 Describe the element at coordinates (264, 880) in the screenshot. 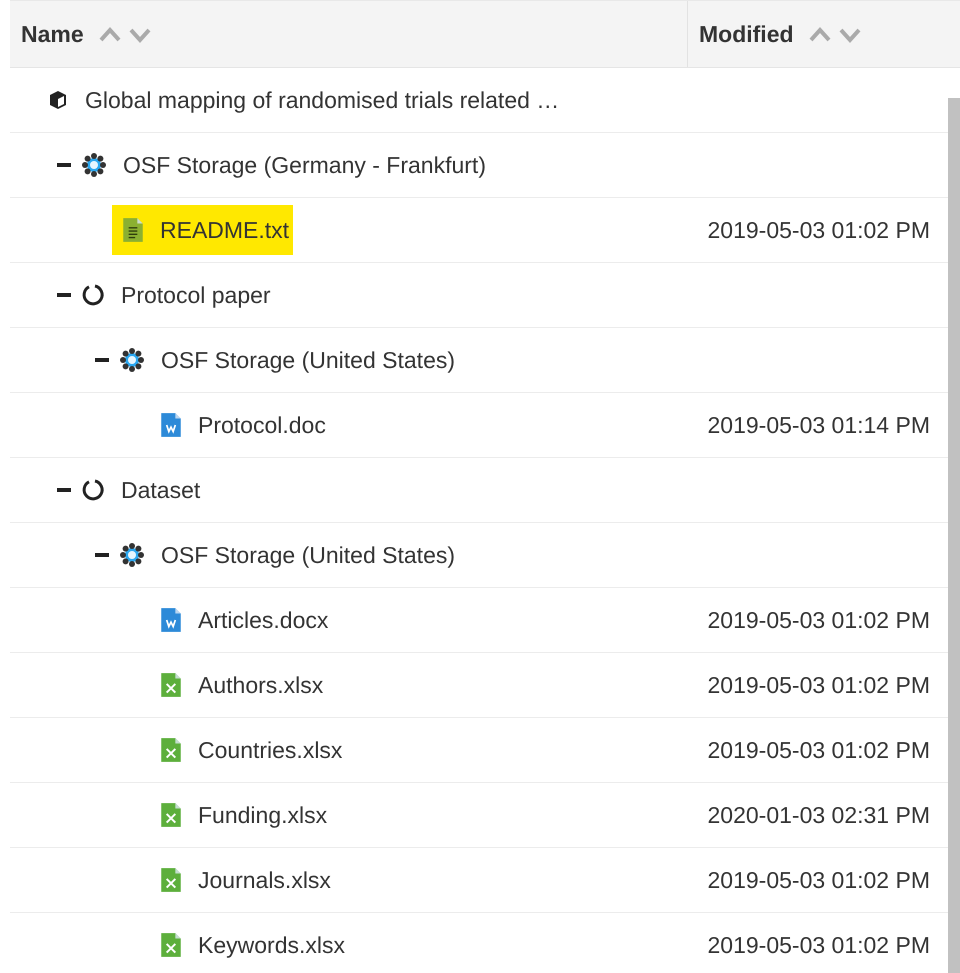

I see `file-name: Journals.xlsx` at that location.